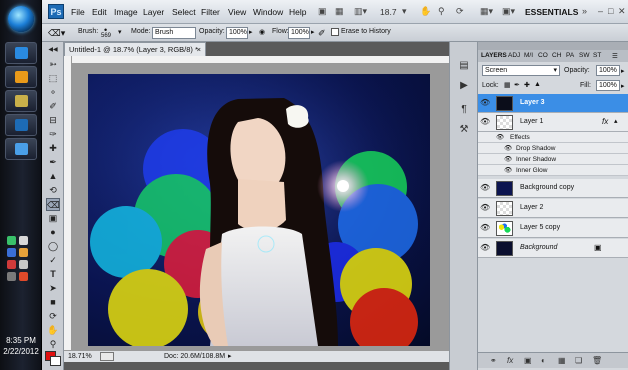 The image size is (628, 370). What do you see at coordinates (508, 11) in the screenshot?
I see `screen-mode-icon: ▣▾` at bounding box center [508, 11].